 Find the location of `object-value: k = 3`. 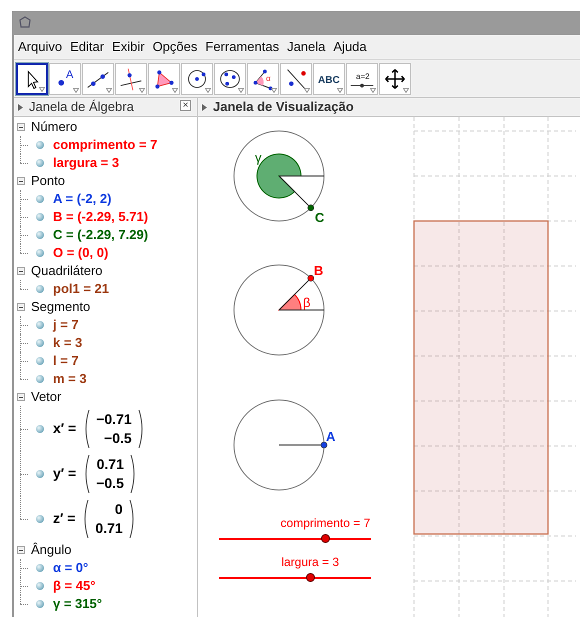

object-value: k = 3 is located at coordinates (67, 343).